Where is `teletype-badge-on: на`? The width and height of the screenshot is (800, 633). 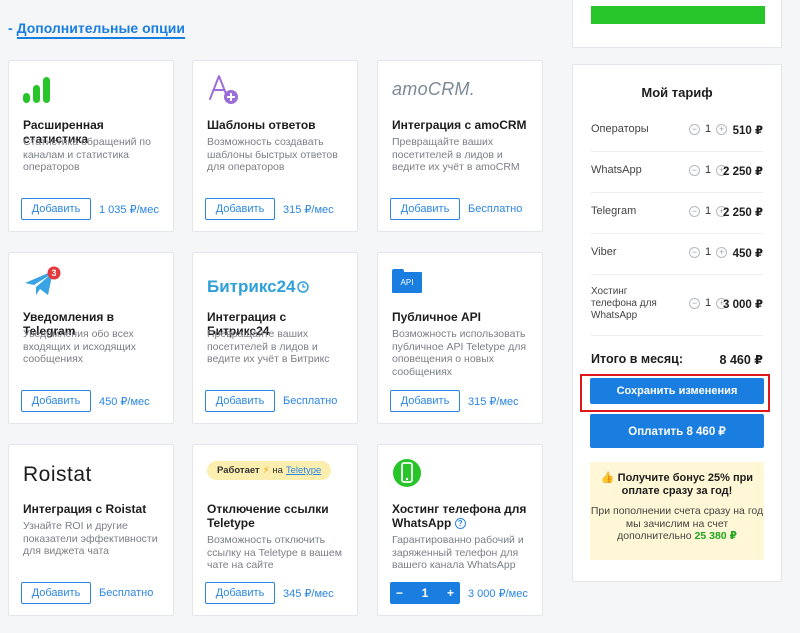 teletype-badge-on: на is located at coordinates (277, 470).